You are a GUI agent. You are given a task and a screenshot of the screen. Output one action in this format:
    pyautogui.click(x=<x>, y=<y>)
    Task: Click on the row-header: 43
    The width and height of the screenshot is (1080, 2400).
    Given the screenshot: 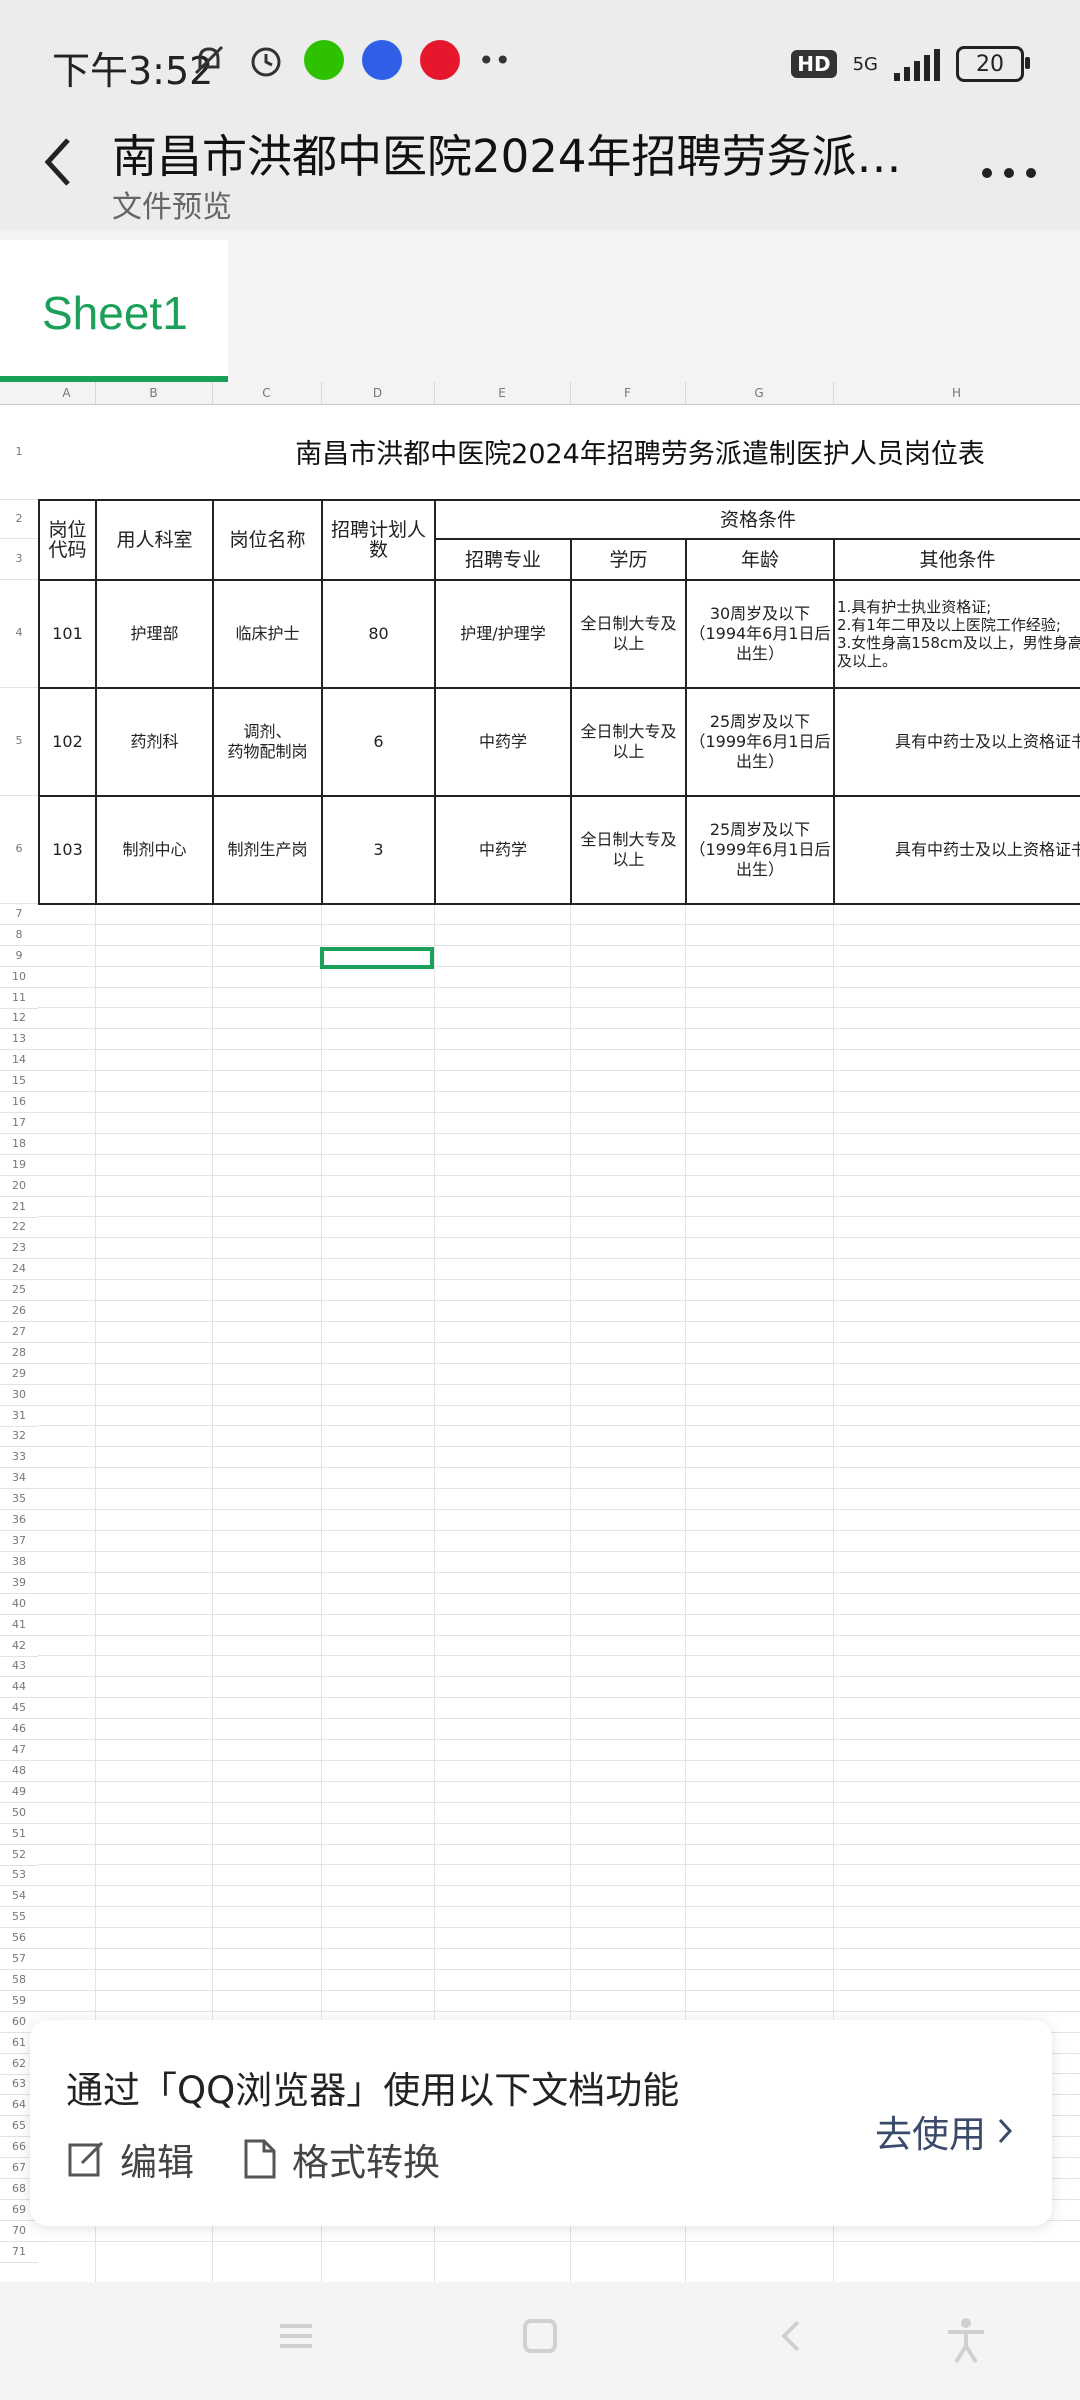 What is the action you would take?
    pyautogui.click(x=19, y=1666)
    